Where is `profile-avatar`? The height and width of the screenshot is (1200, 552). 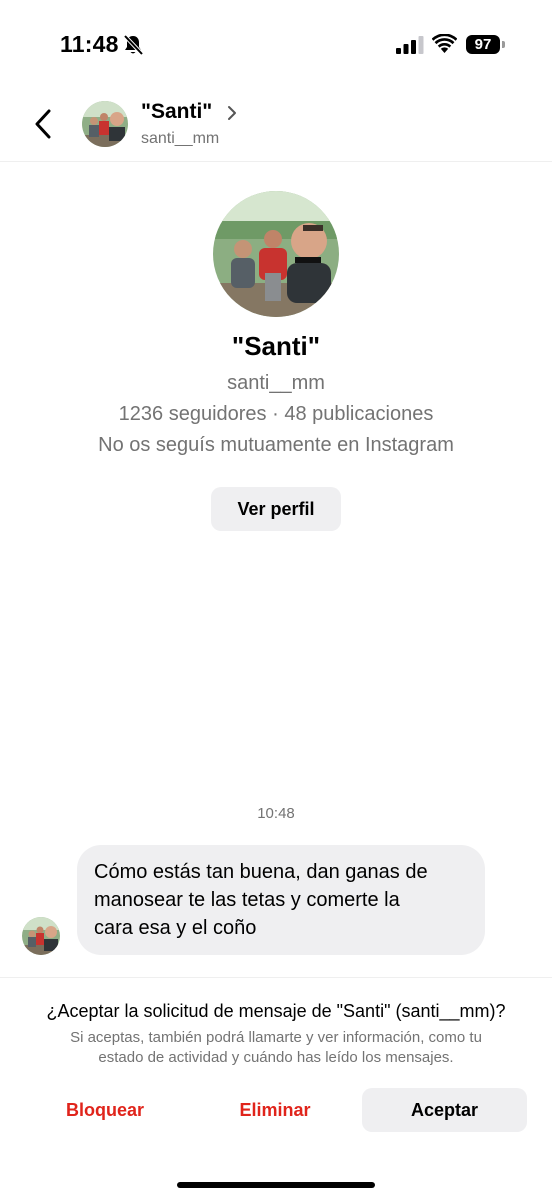
profile-avatar is located at coordinates (276, 254).